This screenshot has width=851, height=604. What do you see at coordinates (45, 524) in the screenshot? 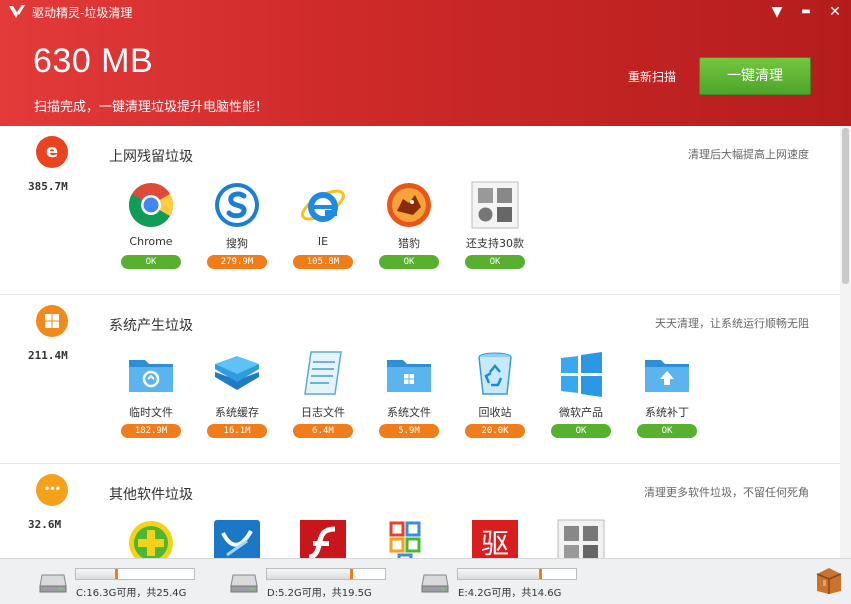
I see `section-size: 32.6M` at bounding box center [45, 524].